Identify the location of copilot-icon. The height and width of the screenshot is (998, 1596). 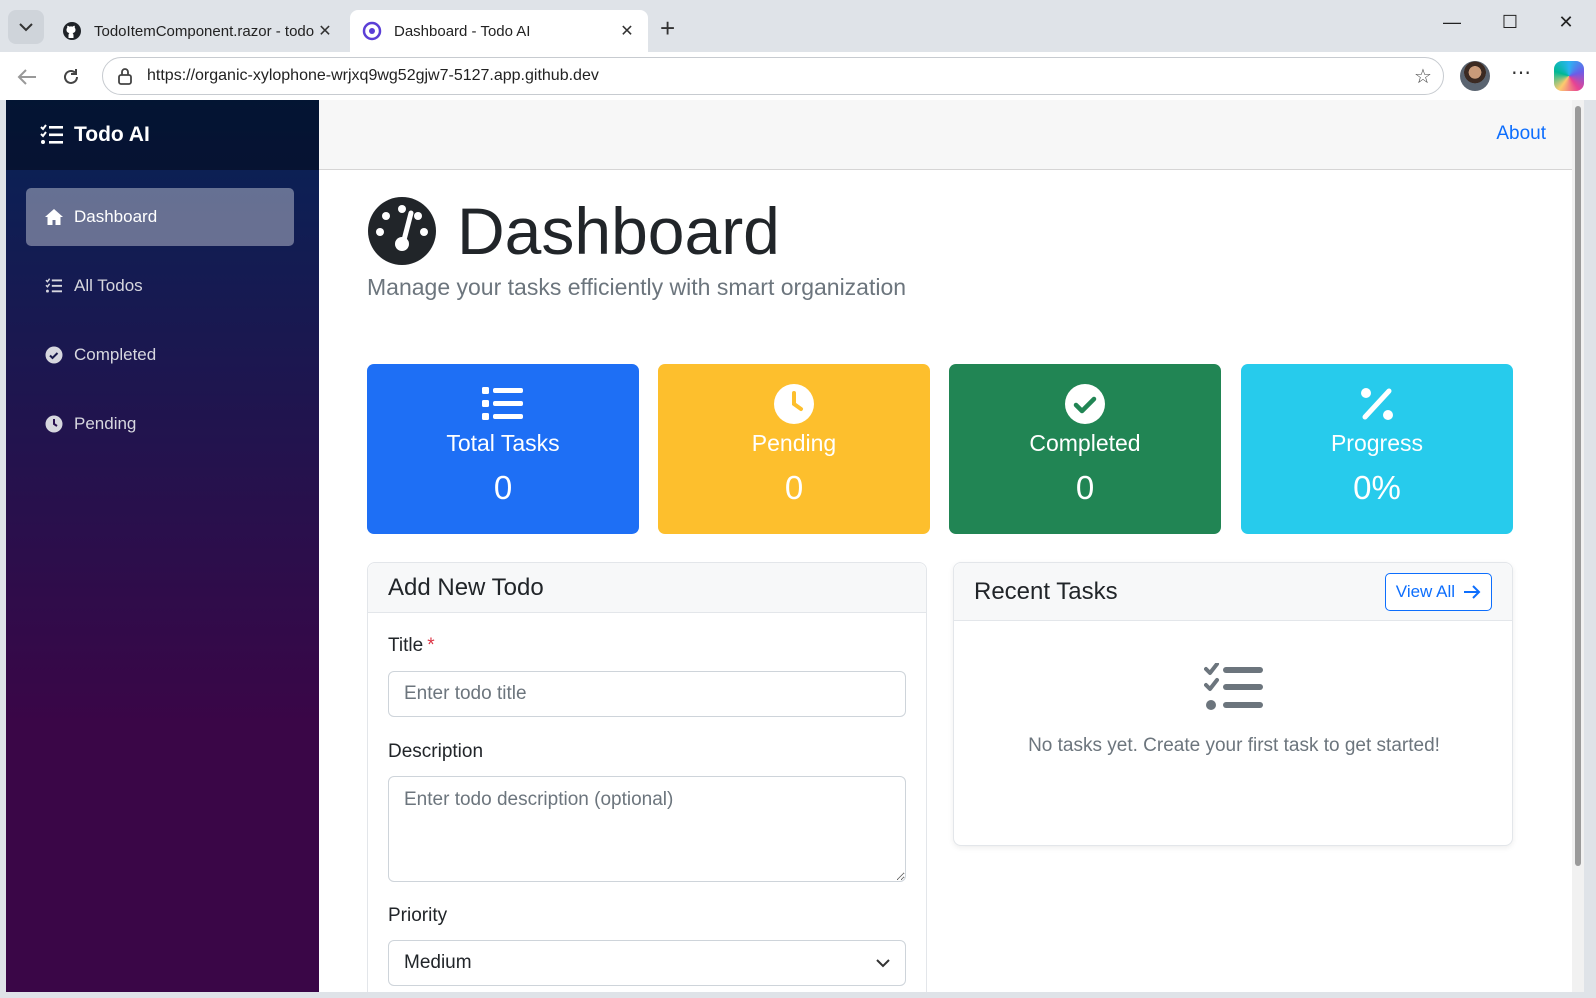
(1569, 76).